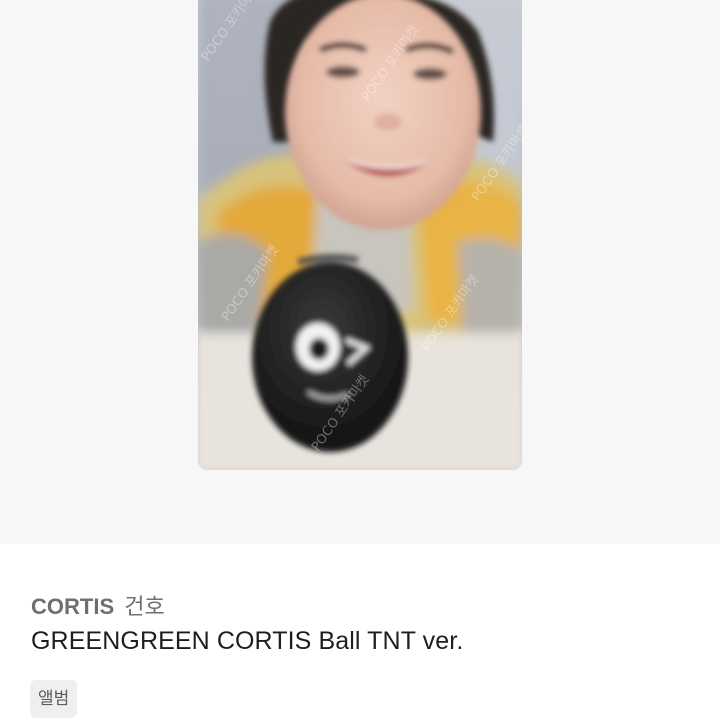 The image size is (720, 720). I want to click on member-name: 건호, so click(144, 607).